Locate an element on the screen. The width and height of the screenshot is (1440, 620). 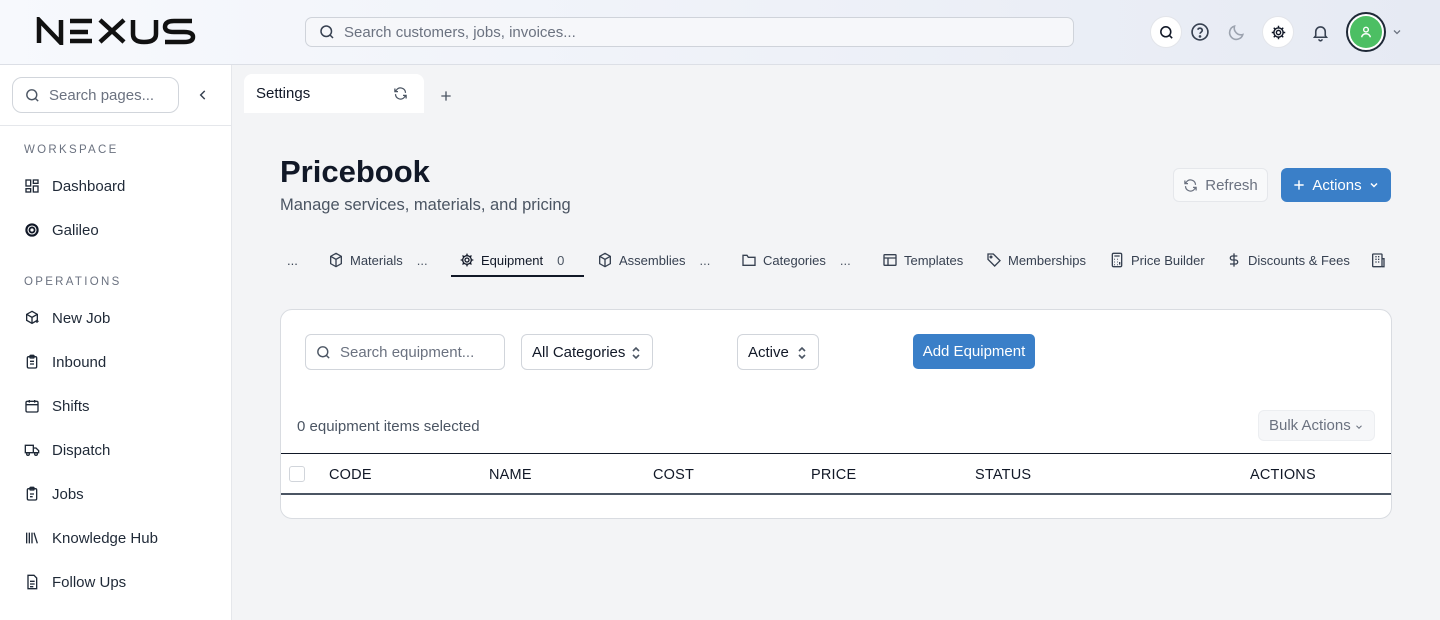
sidebar-item-galileo: Galileo is located at coordinates (61, 230).